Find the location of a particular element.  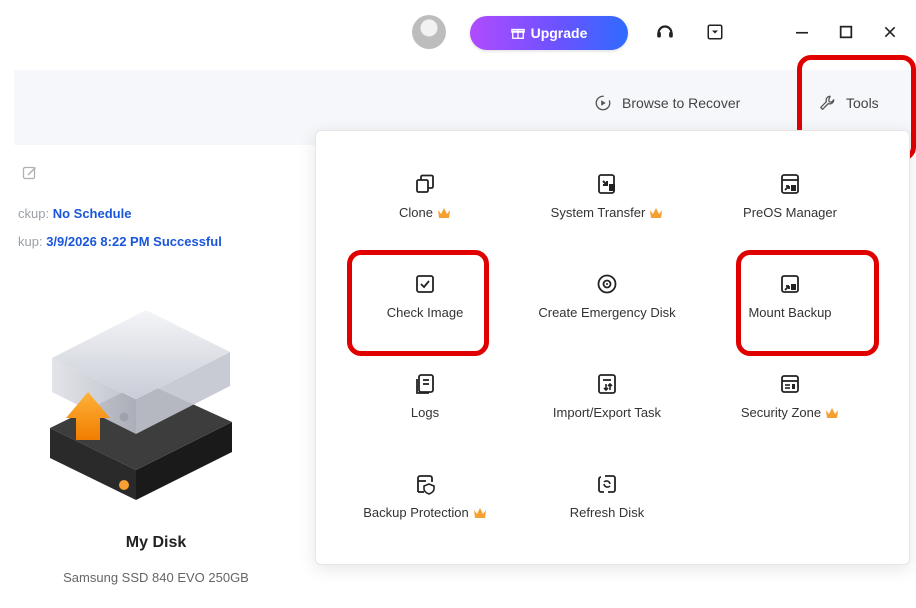

schedule-label: ckup: is located at coordinates (34, 213).